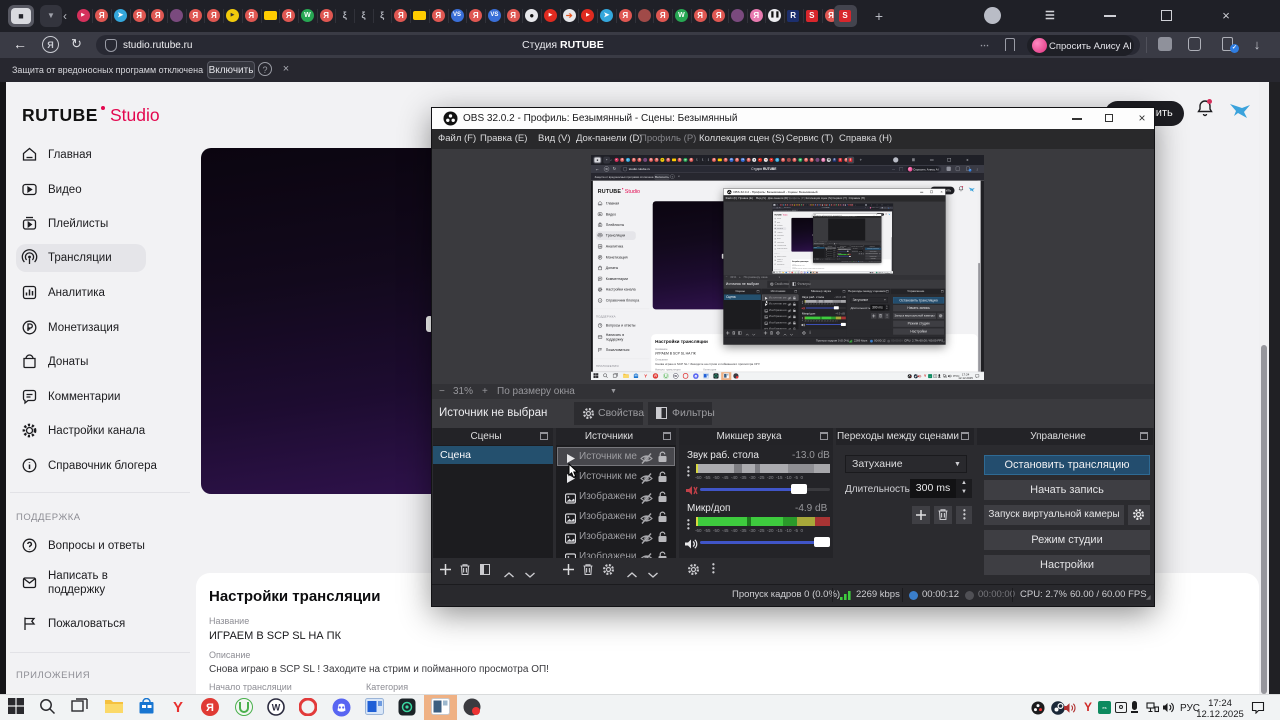 The image size is (1280, 720). I want to click on svg-text: Я, so click(210, 708).